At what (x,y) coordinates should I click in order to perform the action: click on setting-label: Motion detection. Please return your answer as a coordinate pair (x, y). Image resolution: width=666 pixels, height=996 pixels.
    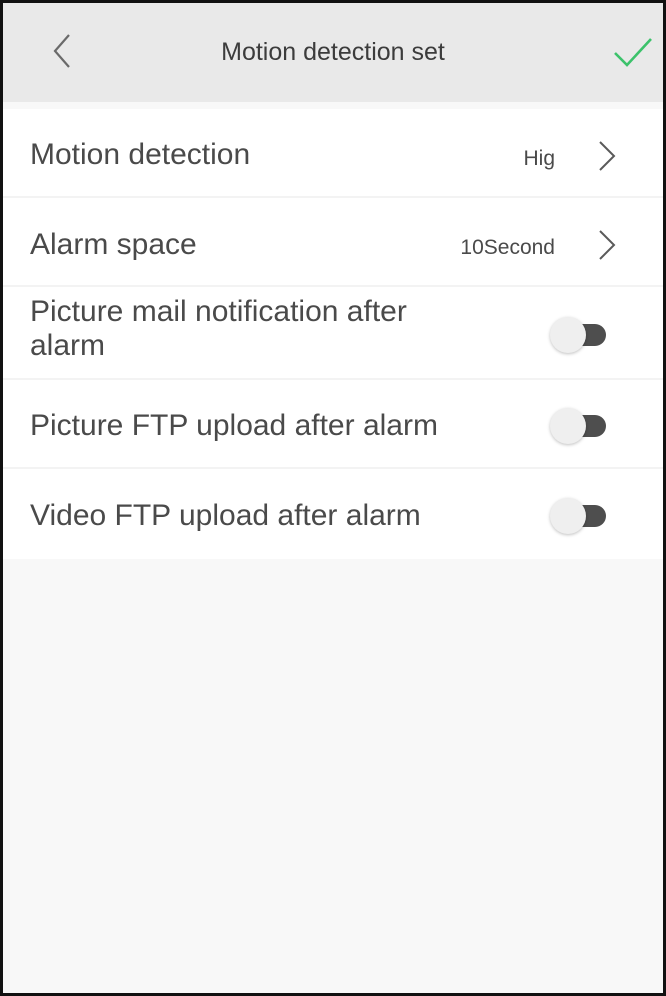
    Looking at the image, I should click on (140, 154).